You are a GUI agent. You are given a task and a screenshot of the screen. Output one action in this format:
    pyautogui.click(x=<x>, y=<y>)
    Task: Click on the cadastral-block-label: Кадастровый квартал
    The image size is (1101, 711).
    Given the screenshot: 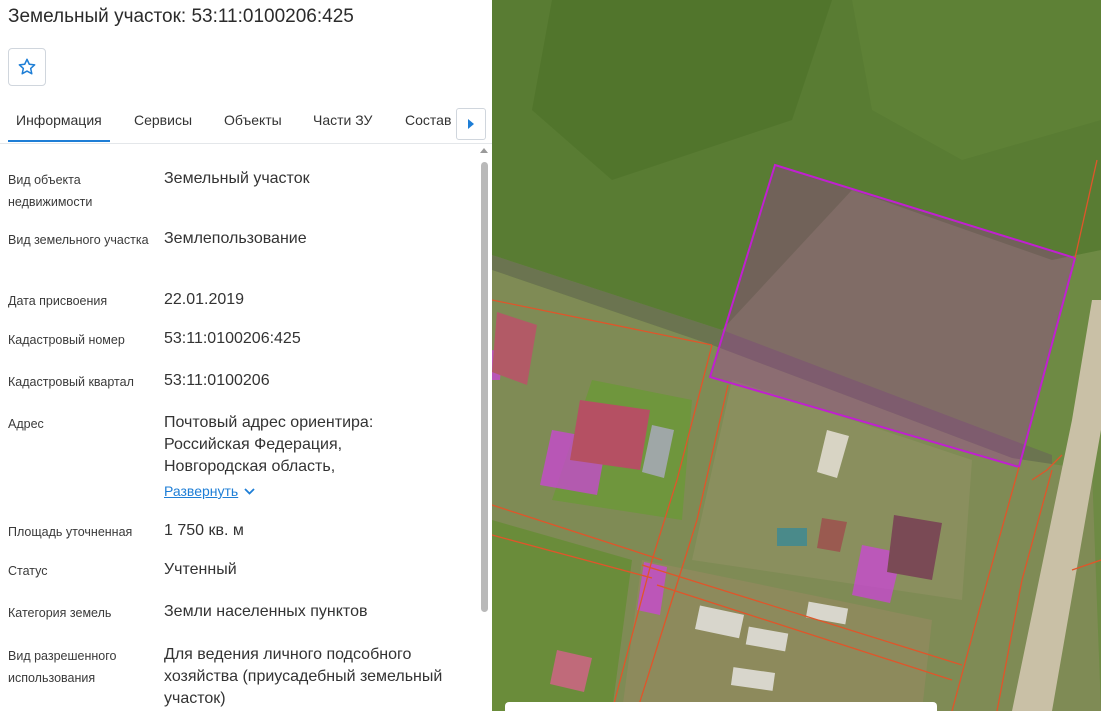 What is the action you would take?
    pyautogui.click(x=71, y=382)
    